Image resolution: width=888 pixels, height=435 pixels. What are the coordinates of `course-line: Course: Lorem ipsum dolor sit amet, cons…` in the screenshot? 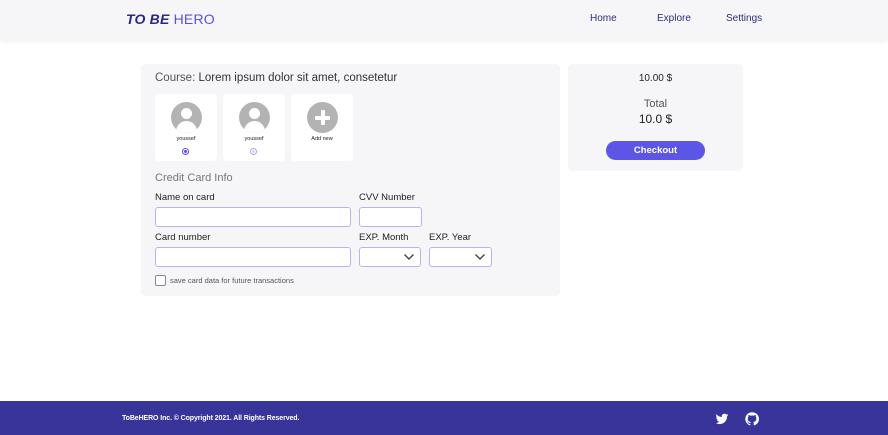 It's located at (276, 78).